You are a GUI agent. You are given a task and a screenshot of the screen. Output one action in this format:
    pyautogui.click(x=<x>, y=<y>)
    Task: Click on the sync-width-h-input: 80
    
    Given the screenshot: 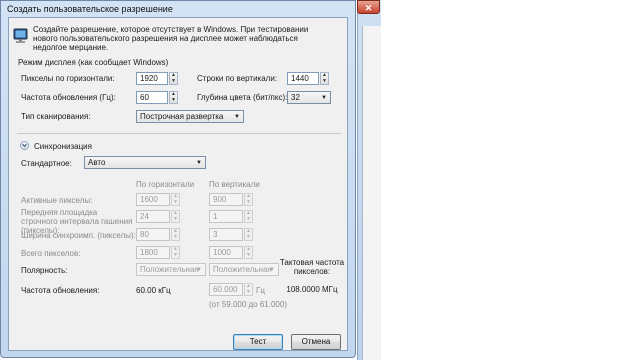 What is the action you would take?
    pyautogui.click(x=153, y=234)
    